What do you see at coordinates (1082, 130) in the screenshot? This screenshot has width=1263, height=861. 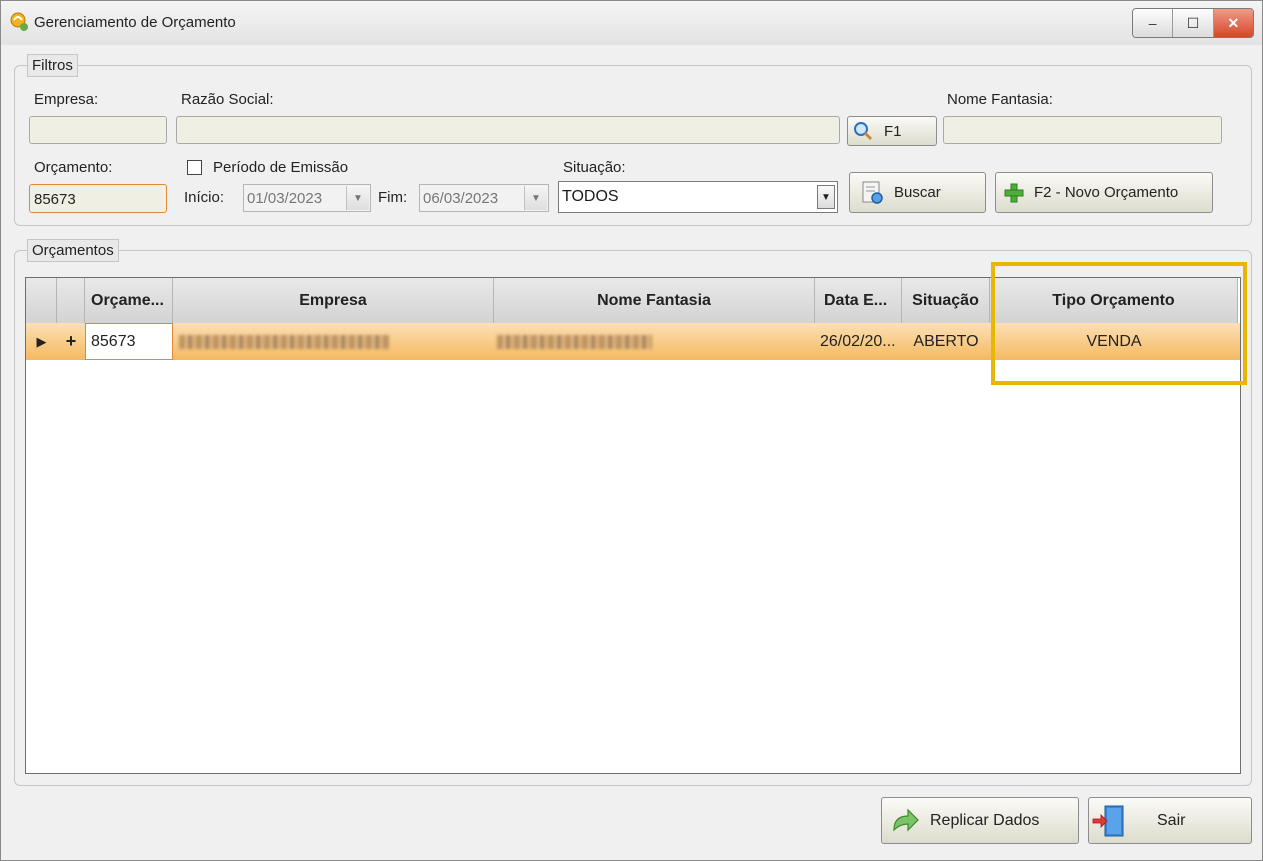 I see `nome-fantasia-field` at bounding box center [1082, 130].